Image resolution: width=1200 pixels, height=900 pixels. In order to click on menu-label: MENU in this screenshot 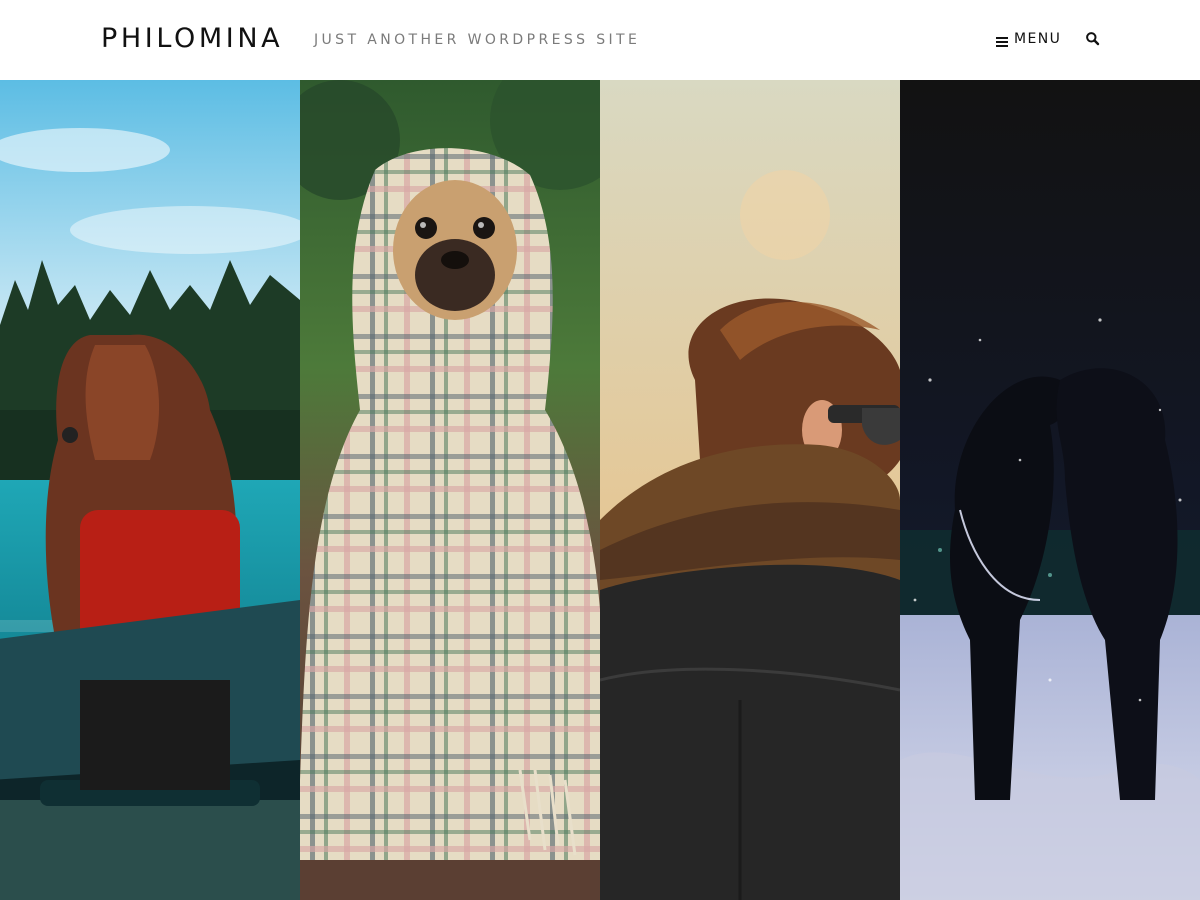, I will do `click(1038, 39)`.